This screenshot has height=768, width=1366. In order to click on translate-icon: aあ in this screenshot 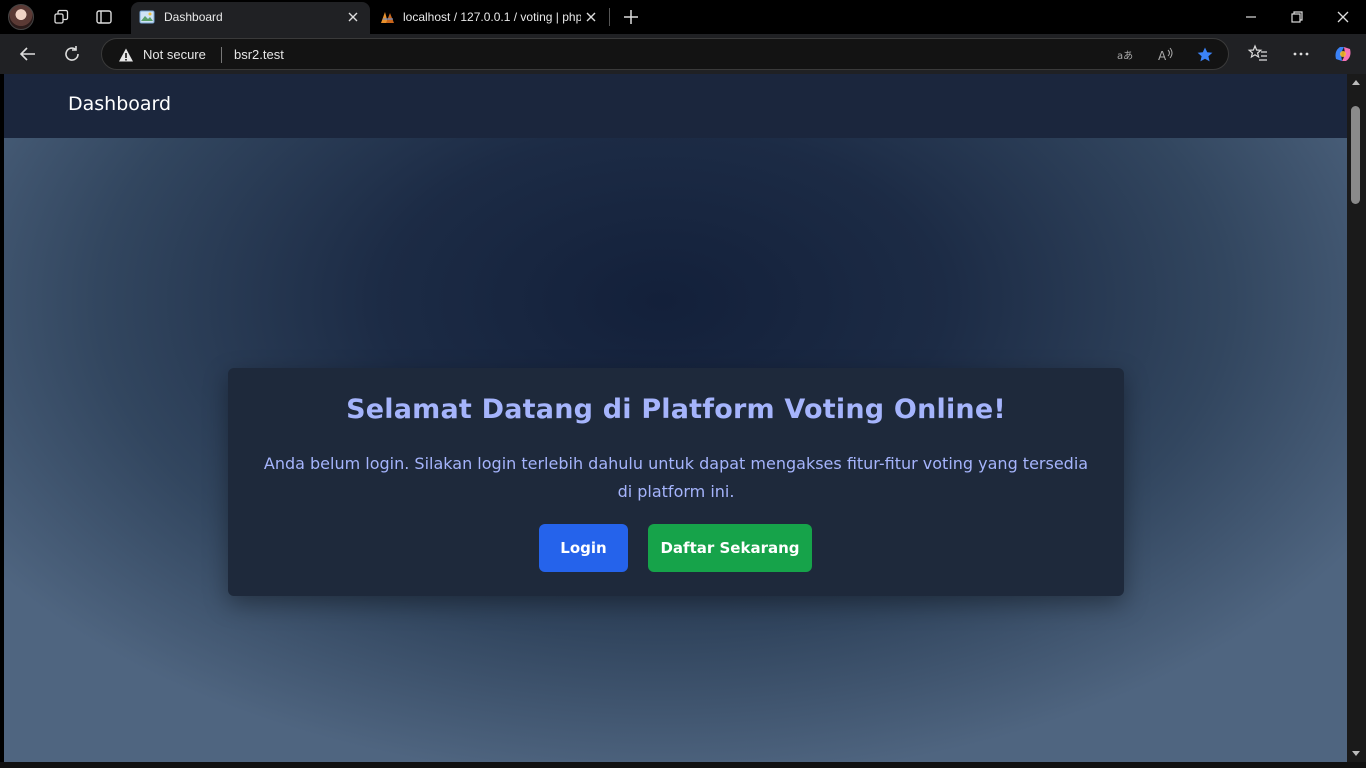, I will do `click(1125, 55)`.